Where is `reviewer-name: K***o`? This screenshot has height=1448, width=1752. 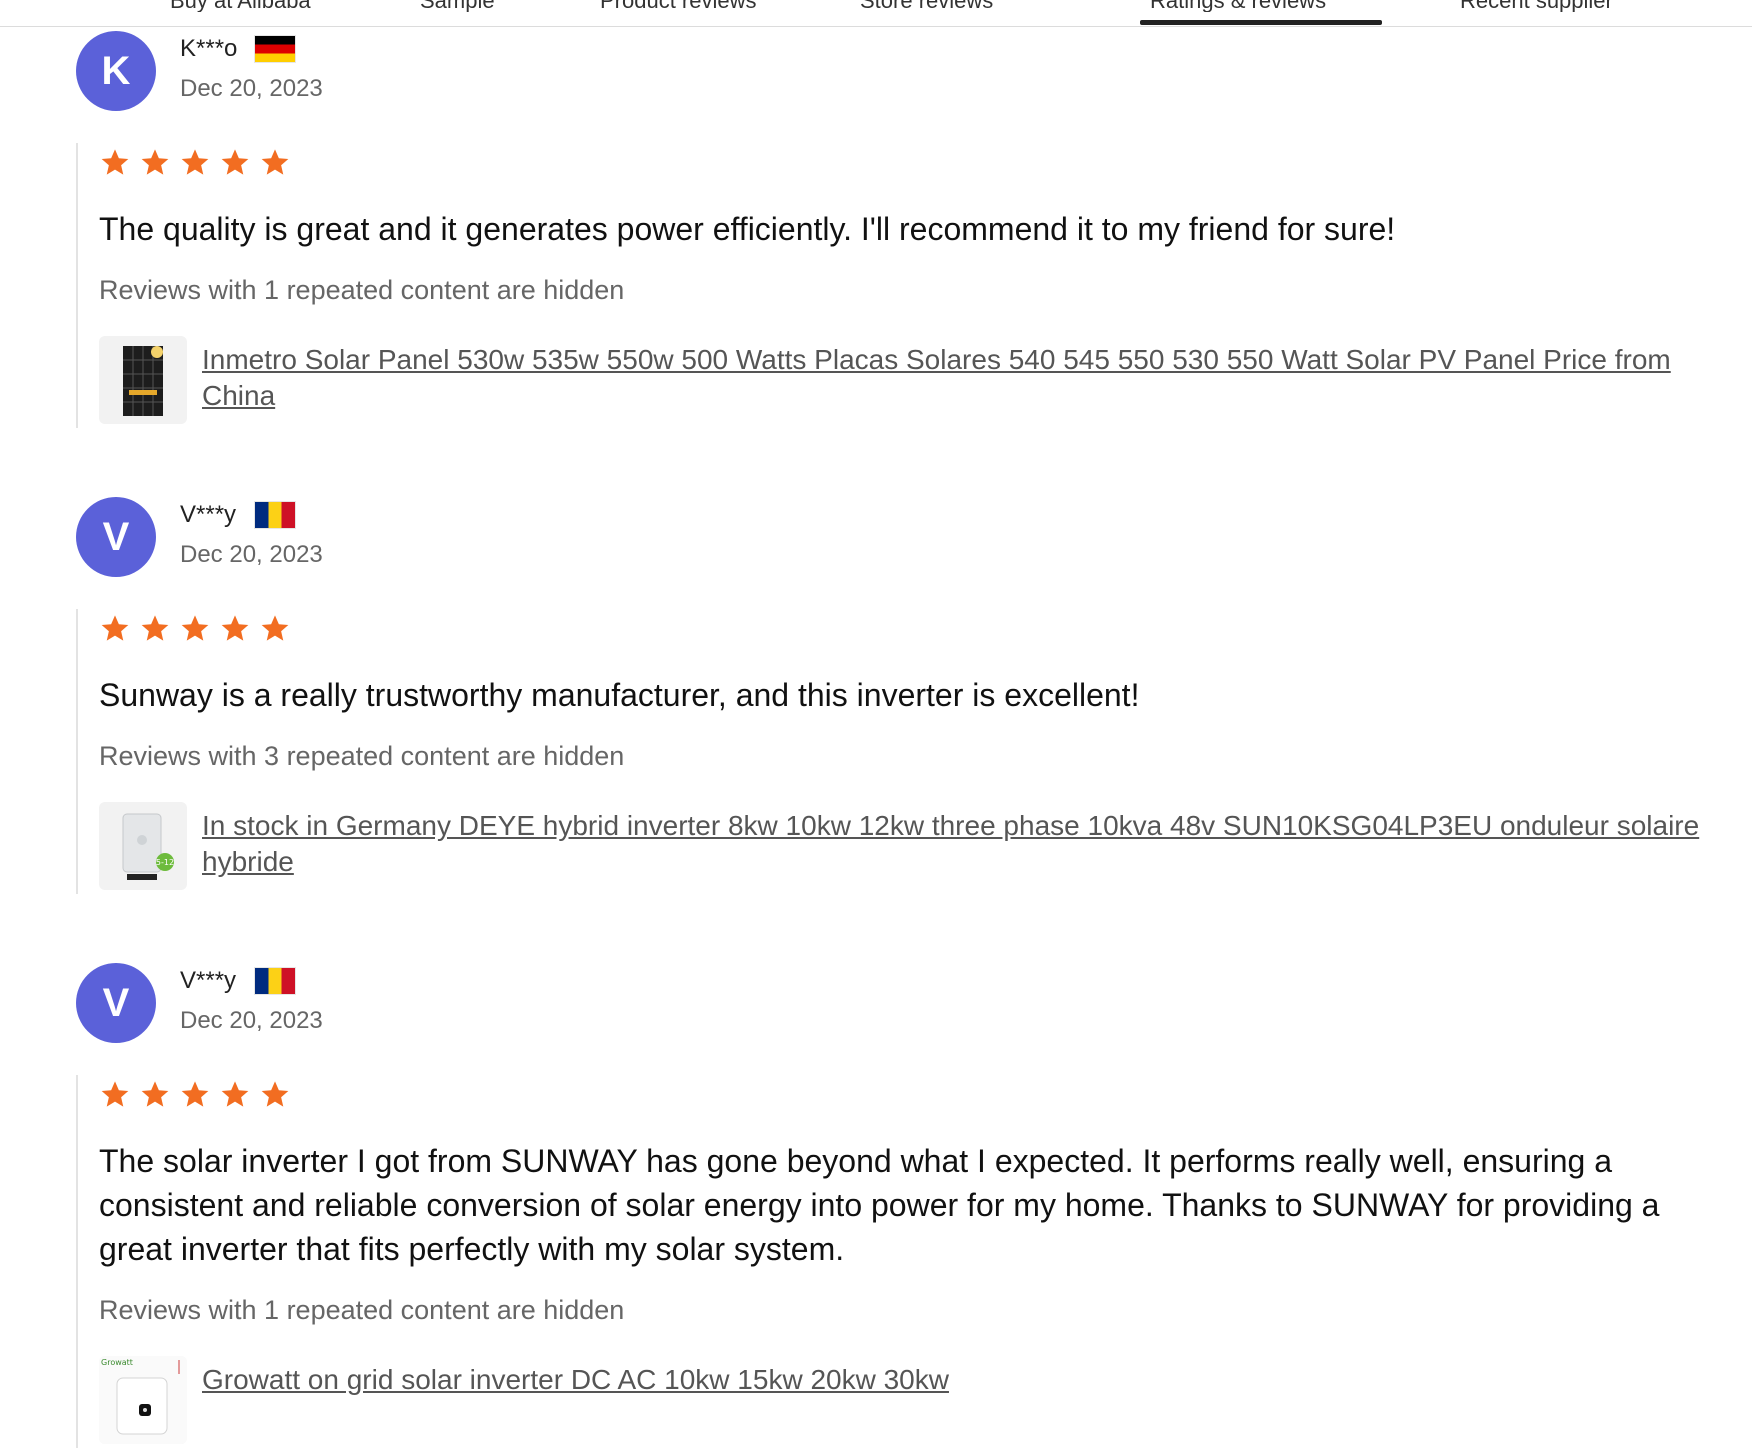 reviewer-name: K***o is located at coordinates (209, 48).